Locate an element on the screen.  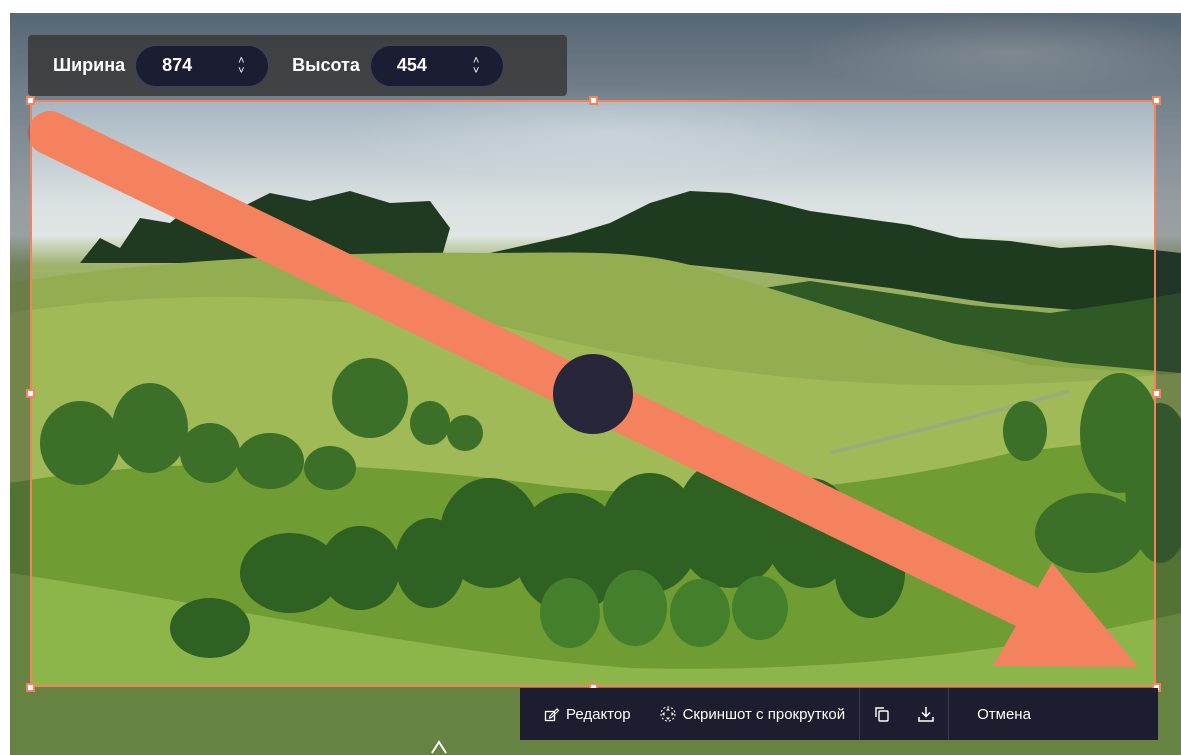
height-value: 454 is located at coordinates (419, 65).